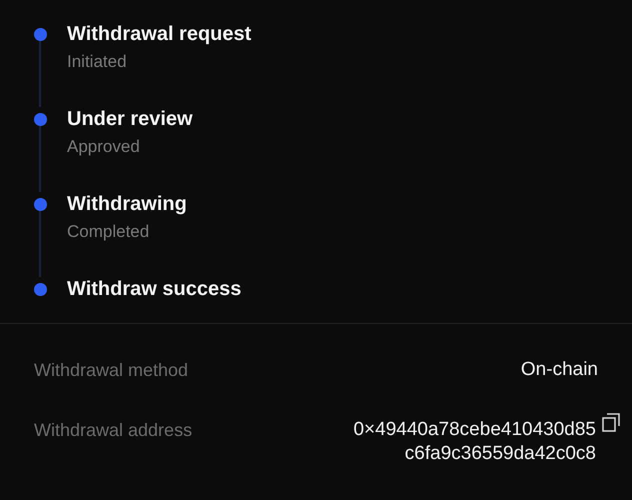 This screenshot has height=500, width=632. What do you see at coordinates (127, 204) in the screenshot?
I see `step-title: Withdrawing` at bounding box center [127, 204].